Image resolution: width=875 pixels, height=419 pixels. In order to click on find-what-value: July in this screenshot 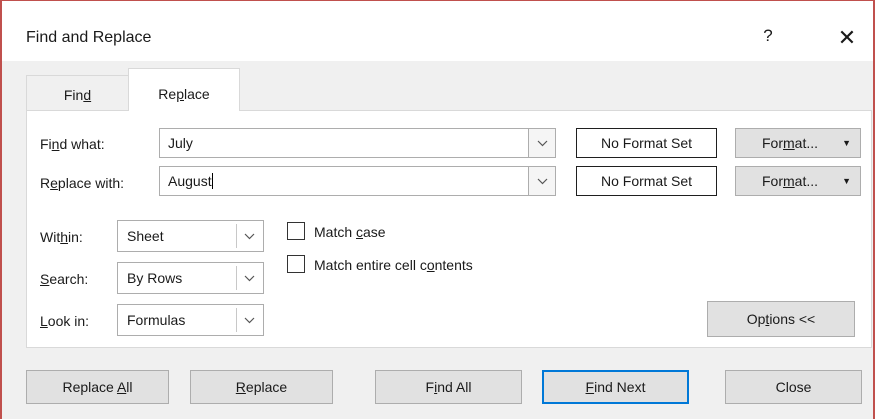, I will do `click(180, 143)`.